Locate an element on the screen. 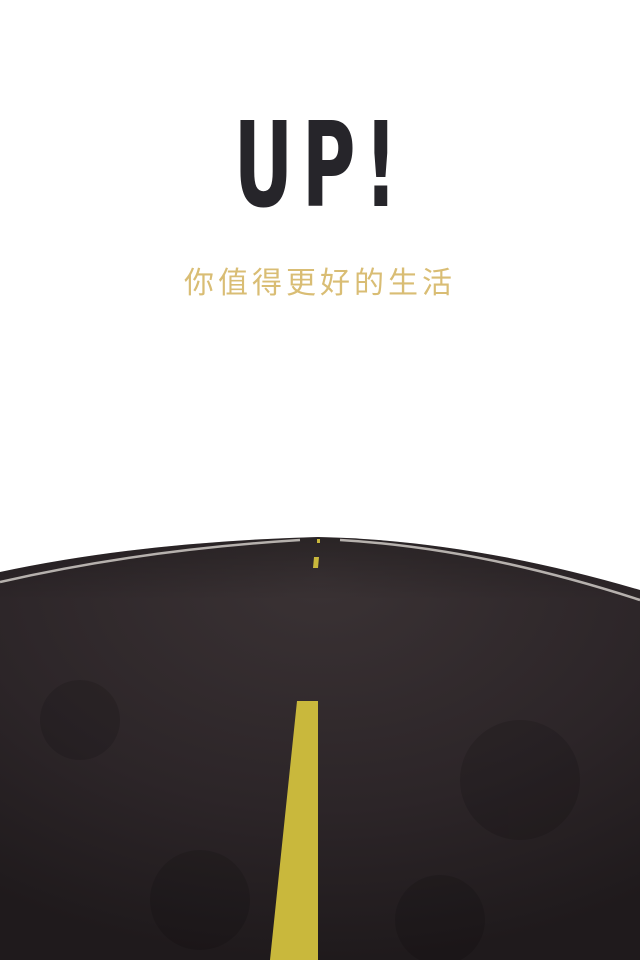 The height and width of the screenshot is (960, 640). app-logo: UP! is located at coordinates (320, 165).